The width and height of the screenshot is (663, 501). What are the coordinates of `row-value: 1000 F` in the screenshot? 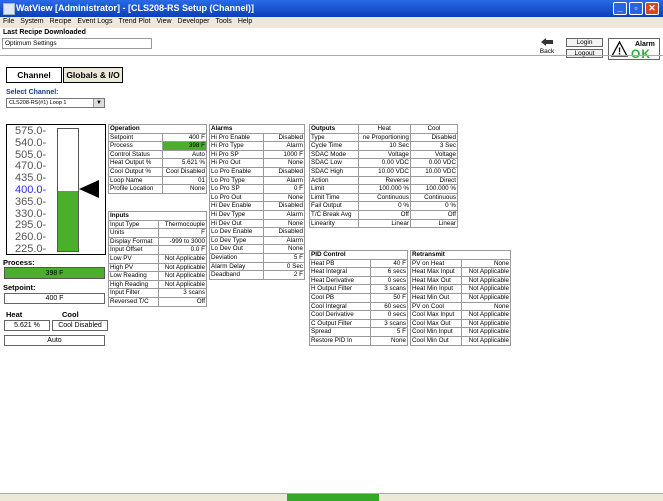 It's located at (284, 154).